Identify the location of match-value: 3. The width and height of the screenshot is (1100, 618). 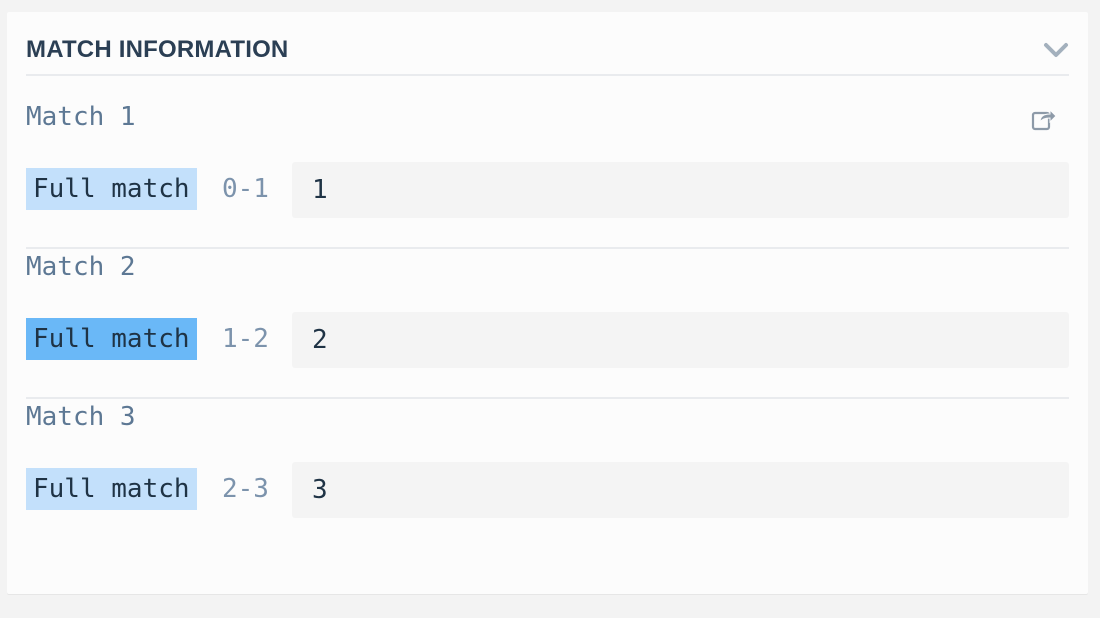
(320, 490).